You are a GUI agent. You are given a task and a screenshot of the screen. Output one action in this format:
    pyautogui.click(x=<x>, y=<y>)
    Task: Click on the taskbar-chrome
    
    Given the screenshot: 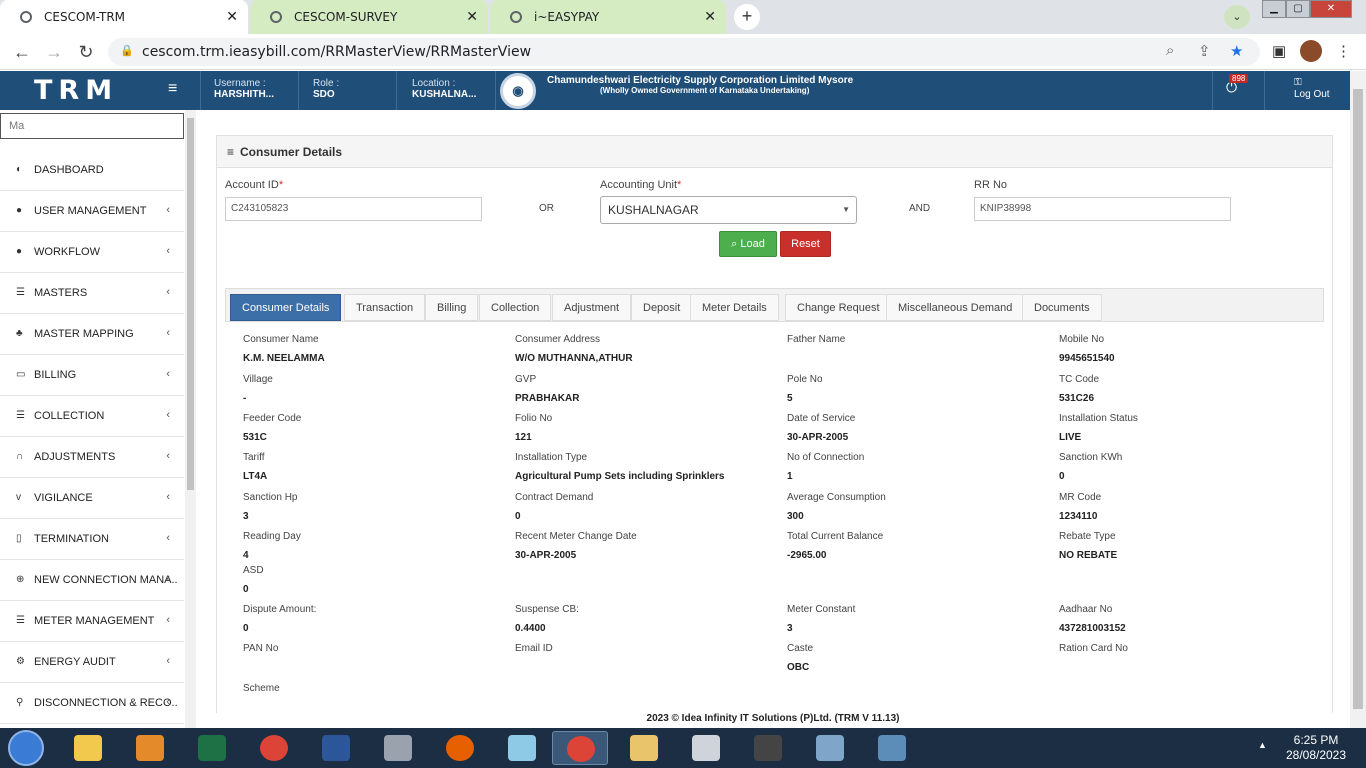 What is the action you would take?
    pyautogui.click(x=274, y=748)
    